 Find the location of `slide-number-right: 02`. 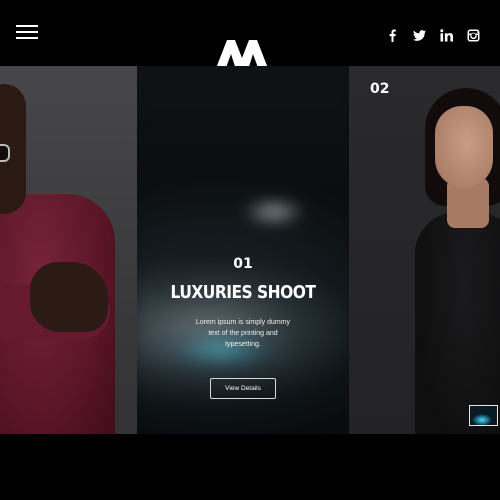

slide-number-right: 02 is located at coordinates (380, 89).